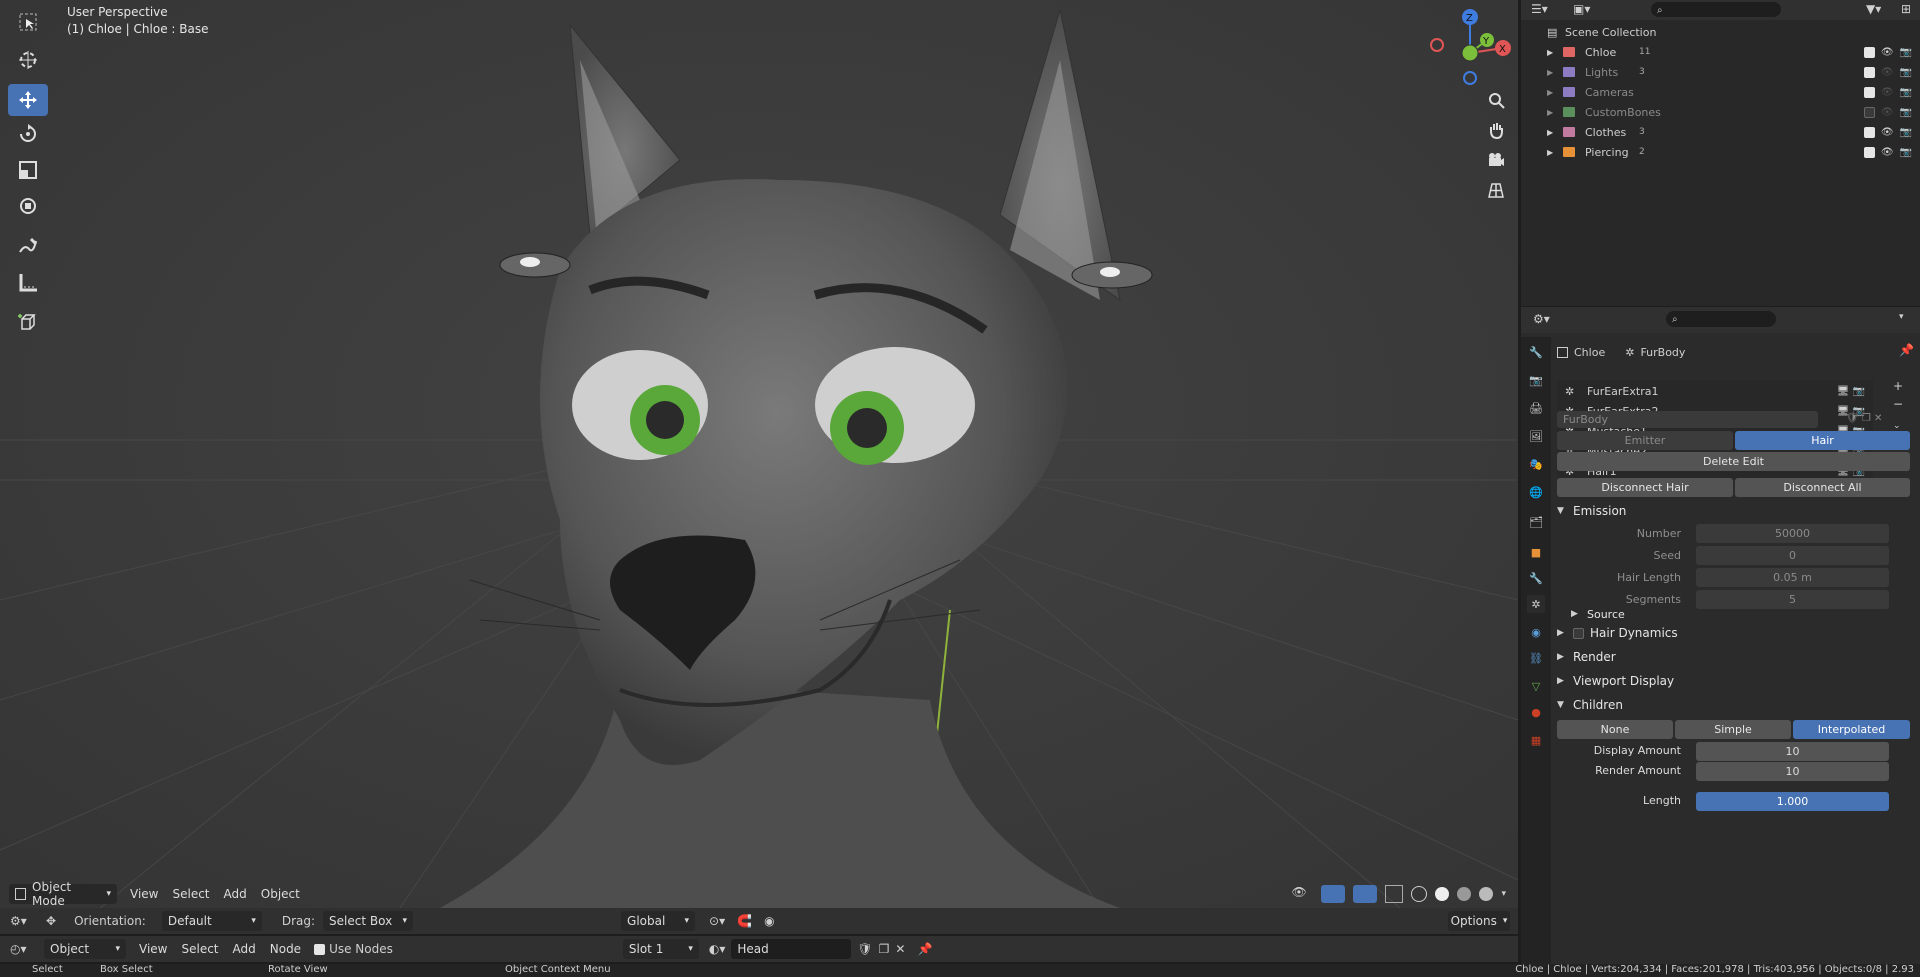  Describe the element at coordinates (28, 134) in the screenshot. I see `rotate-tool` at that location.